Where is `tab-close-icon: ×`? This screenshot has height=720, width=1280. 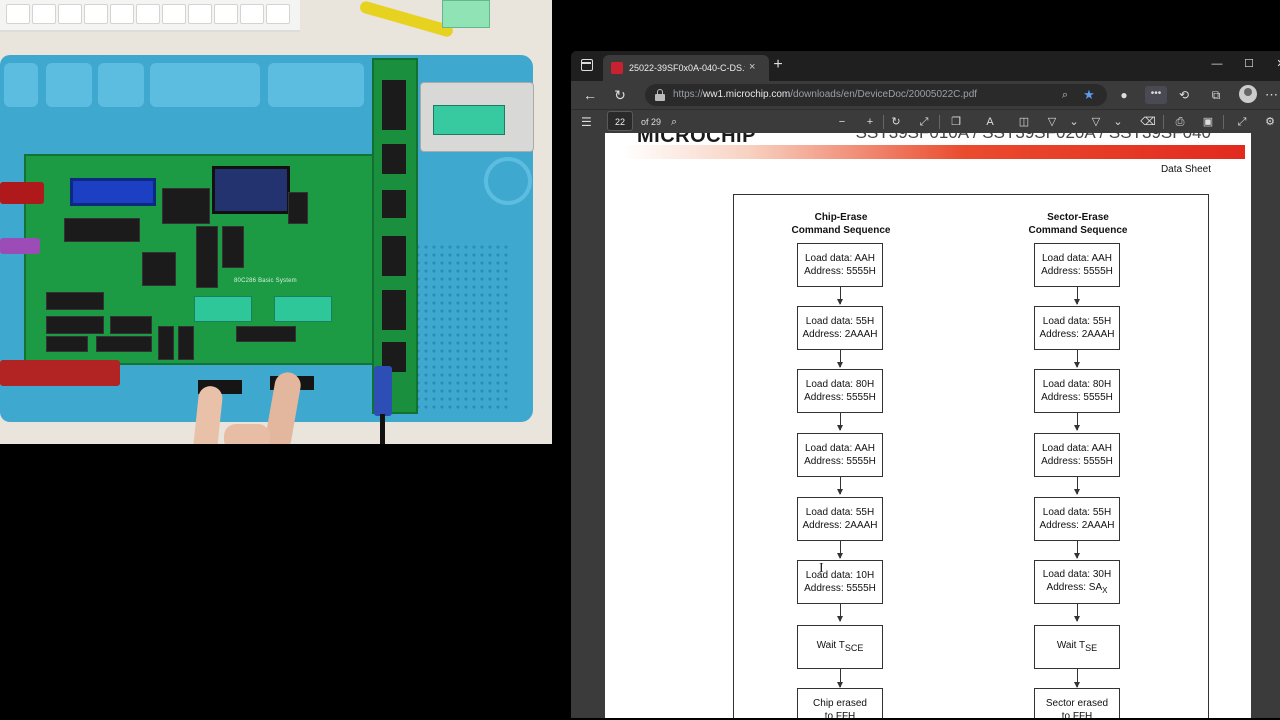
tab-close-icon: × is located at coordinates (752, 67).